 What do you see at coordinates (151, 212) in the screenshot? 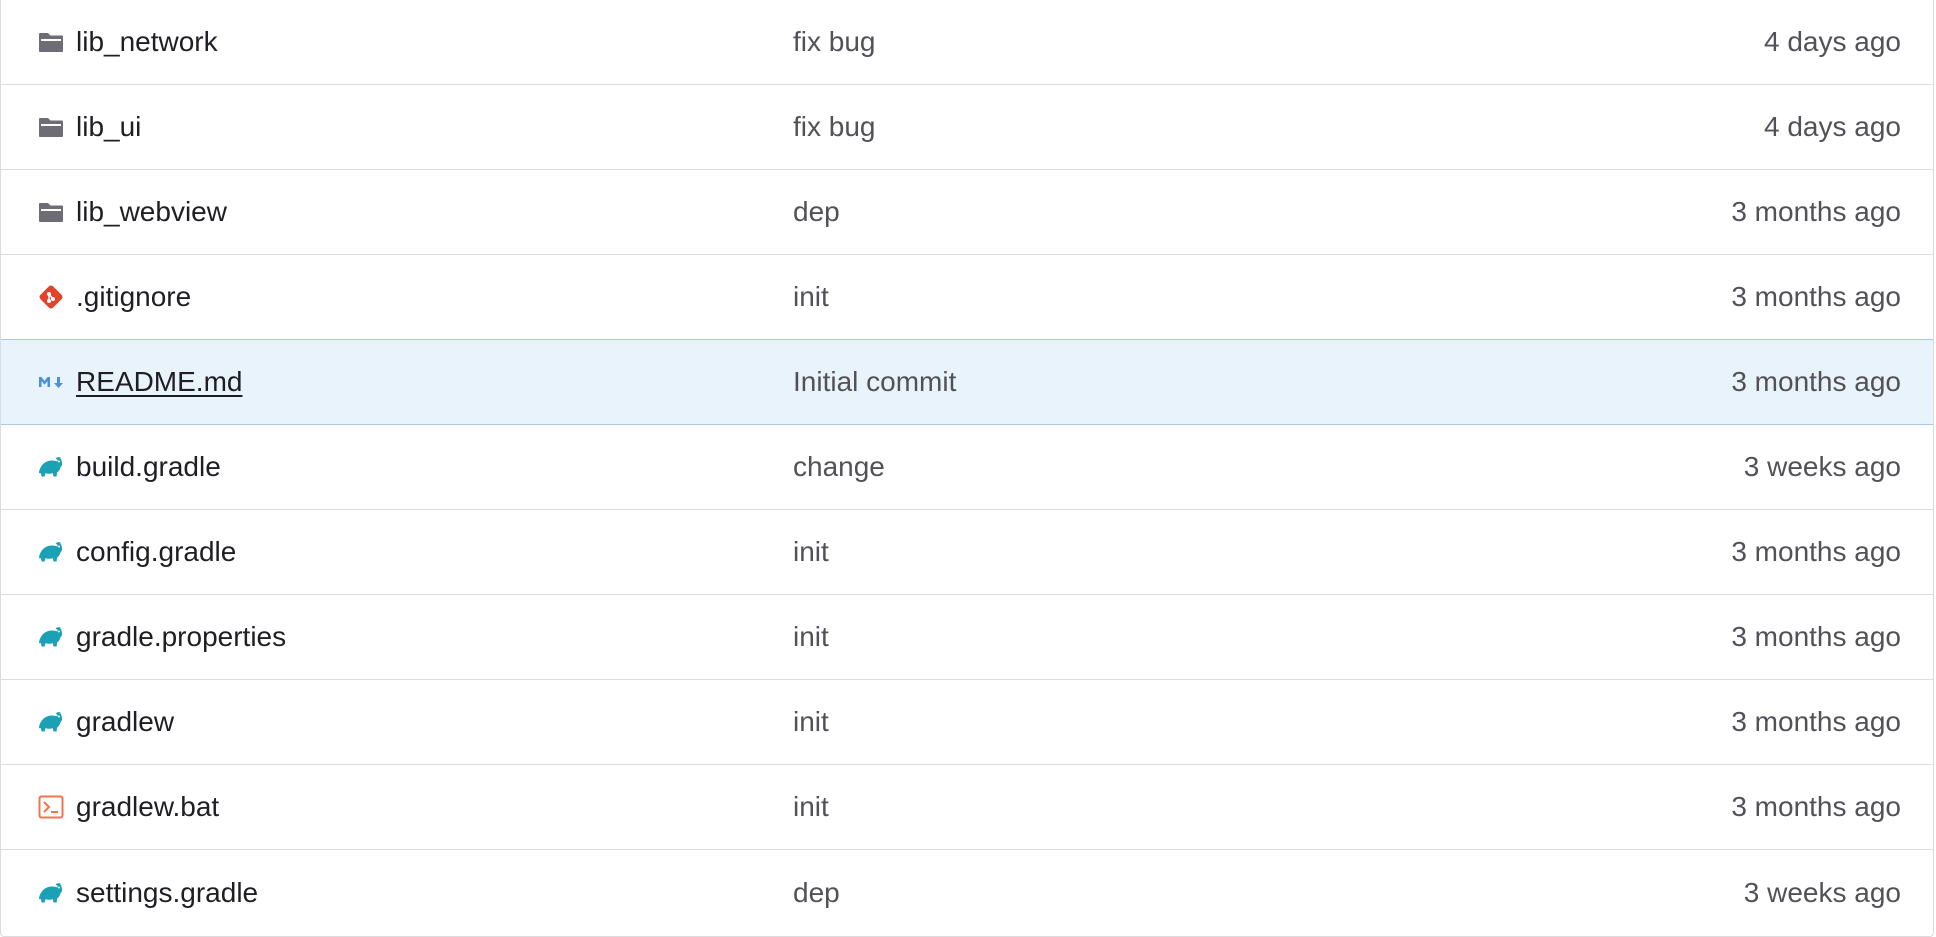
I see `file-name: lib_webview` at bounding box center [151, 212].